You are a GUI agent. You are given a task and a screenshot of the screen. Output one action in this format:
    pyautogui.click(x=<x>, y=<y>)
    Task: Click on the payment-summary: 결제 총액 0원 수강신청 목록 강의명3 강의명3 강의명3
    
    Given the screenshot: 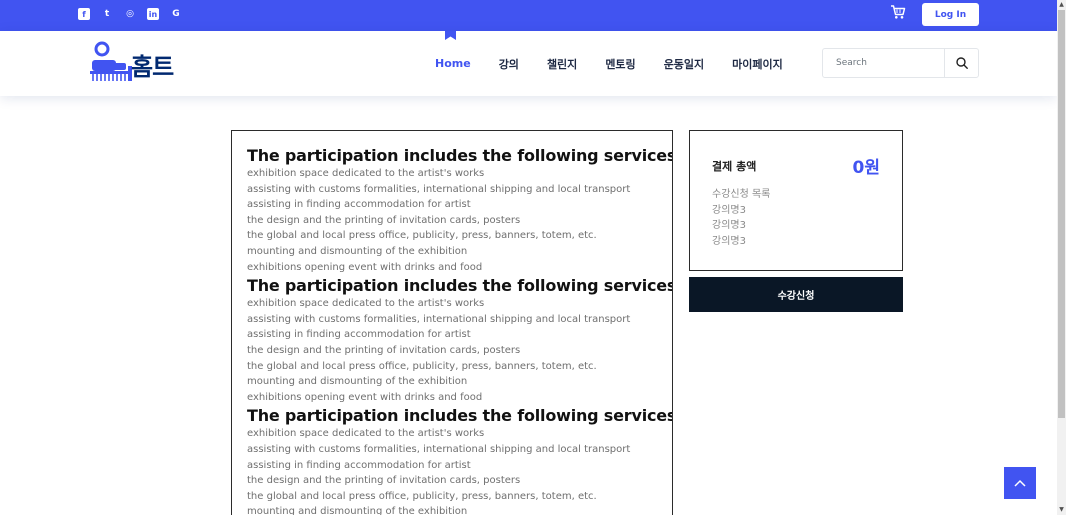 What is the action you would take?
    pyautogui.click(x=796, y=200)
    